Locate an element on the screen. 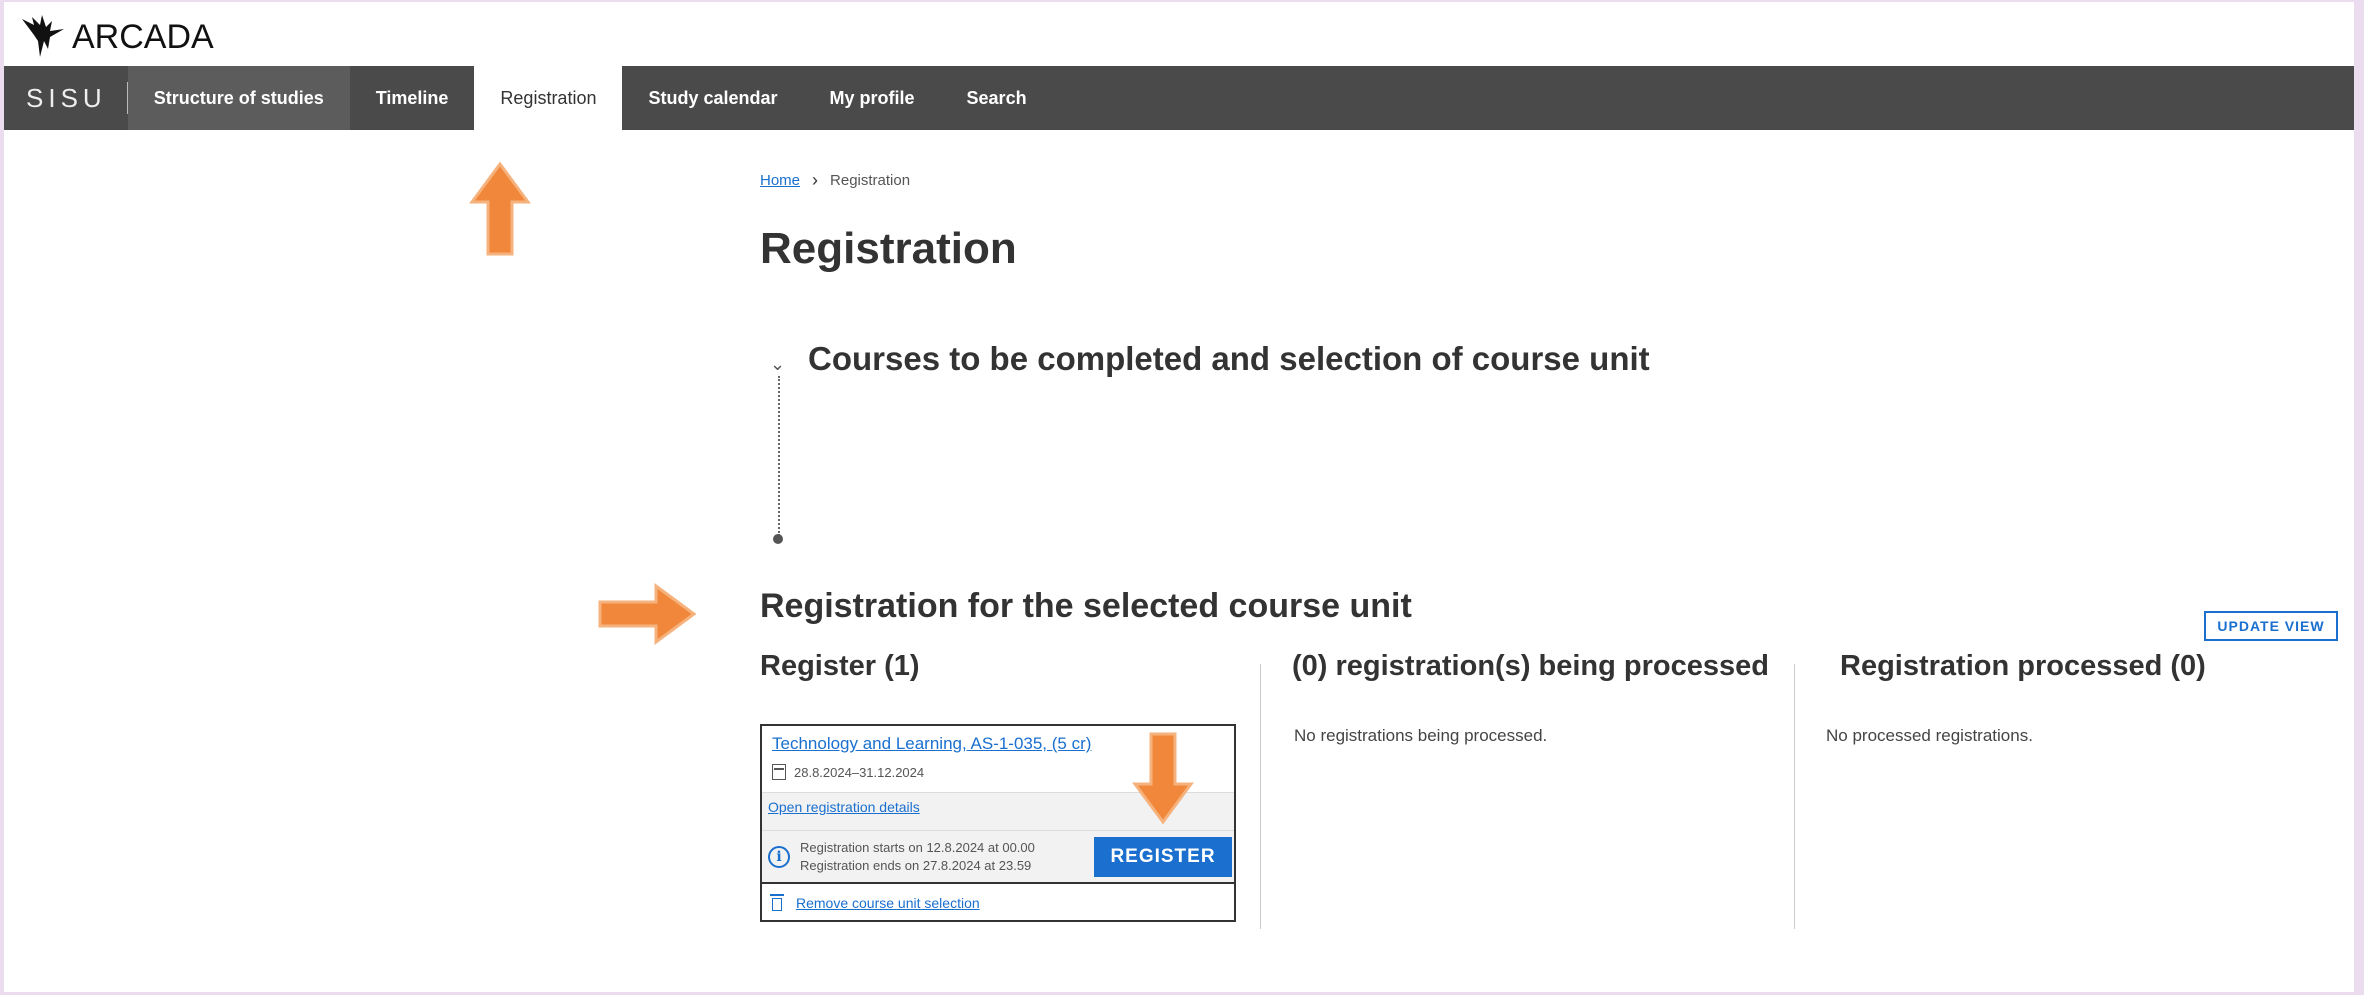  processing-empty-text: No registrations being processed. is located at coordinates (1421, 735).